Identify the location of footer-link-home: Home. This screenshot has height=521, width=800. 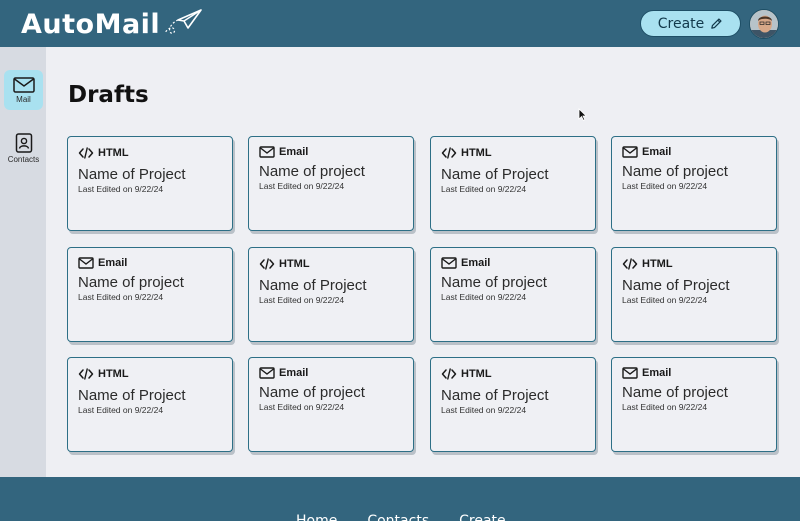
(316, 517).